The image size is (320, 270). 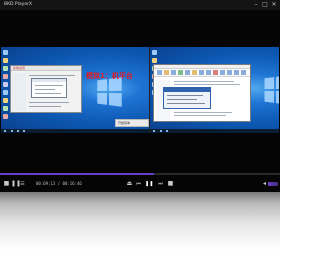 What do you see at coordinates (273, 184) in the screenshot?
I see `volume-slider` at bounding box center [273, 184].